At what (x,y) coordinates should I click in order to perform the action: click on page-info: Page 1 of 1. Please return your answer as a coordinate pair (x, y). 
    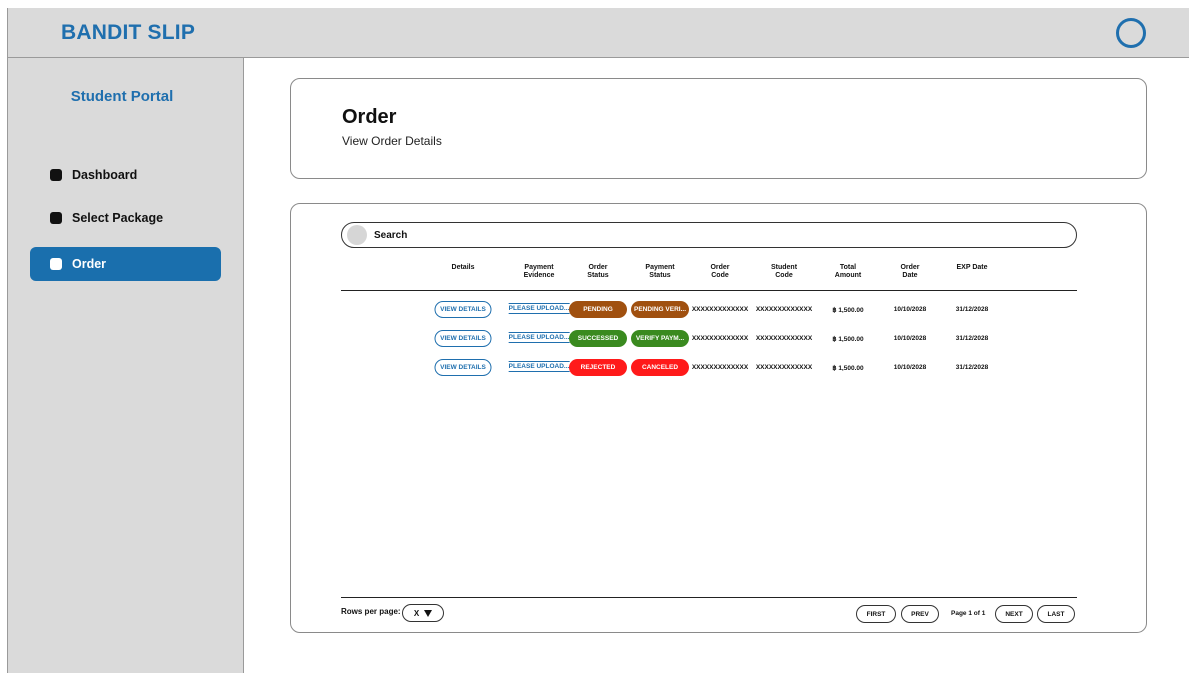
    Looking at the image, I should click on (968, 613).